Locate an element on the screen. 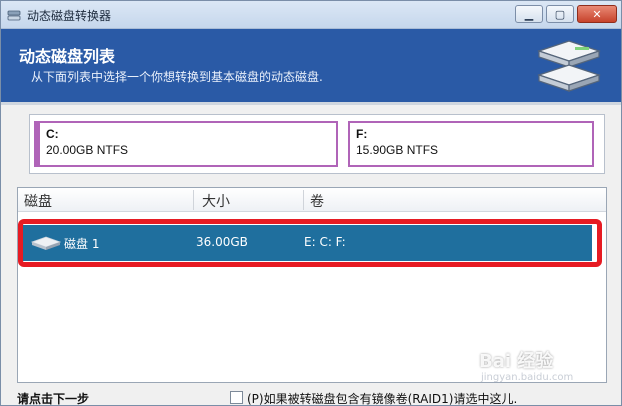 This screenshot has width=622, height=406. volume-letter: C: is located at coordinates (52, 134).